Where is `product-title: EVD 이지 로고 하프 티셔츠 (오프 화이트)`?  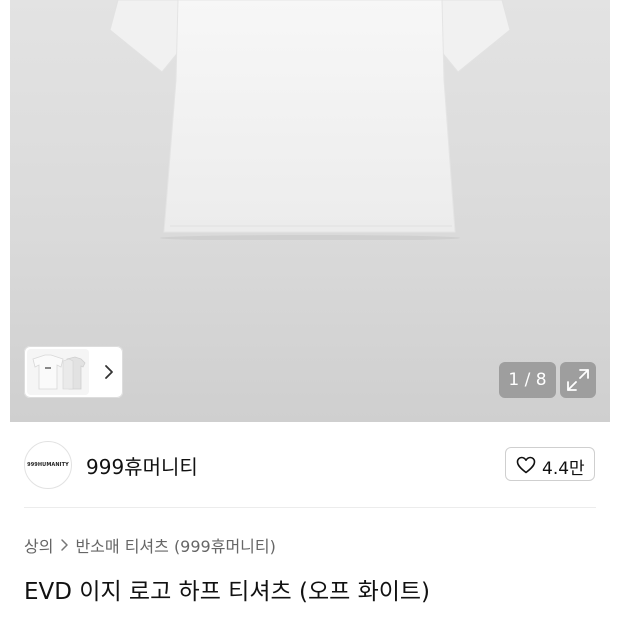 product-title: EVD 이지 로고 하프 티셔츠 (오프 화이트) is located at coordinates (227, 592).